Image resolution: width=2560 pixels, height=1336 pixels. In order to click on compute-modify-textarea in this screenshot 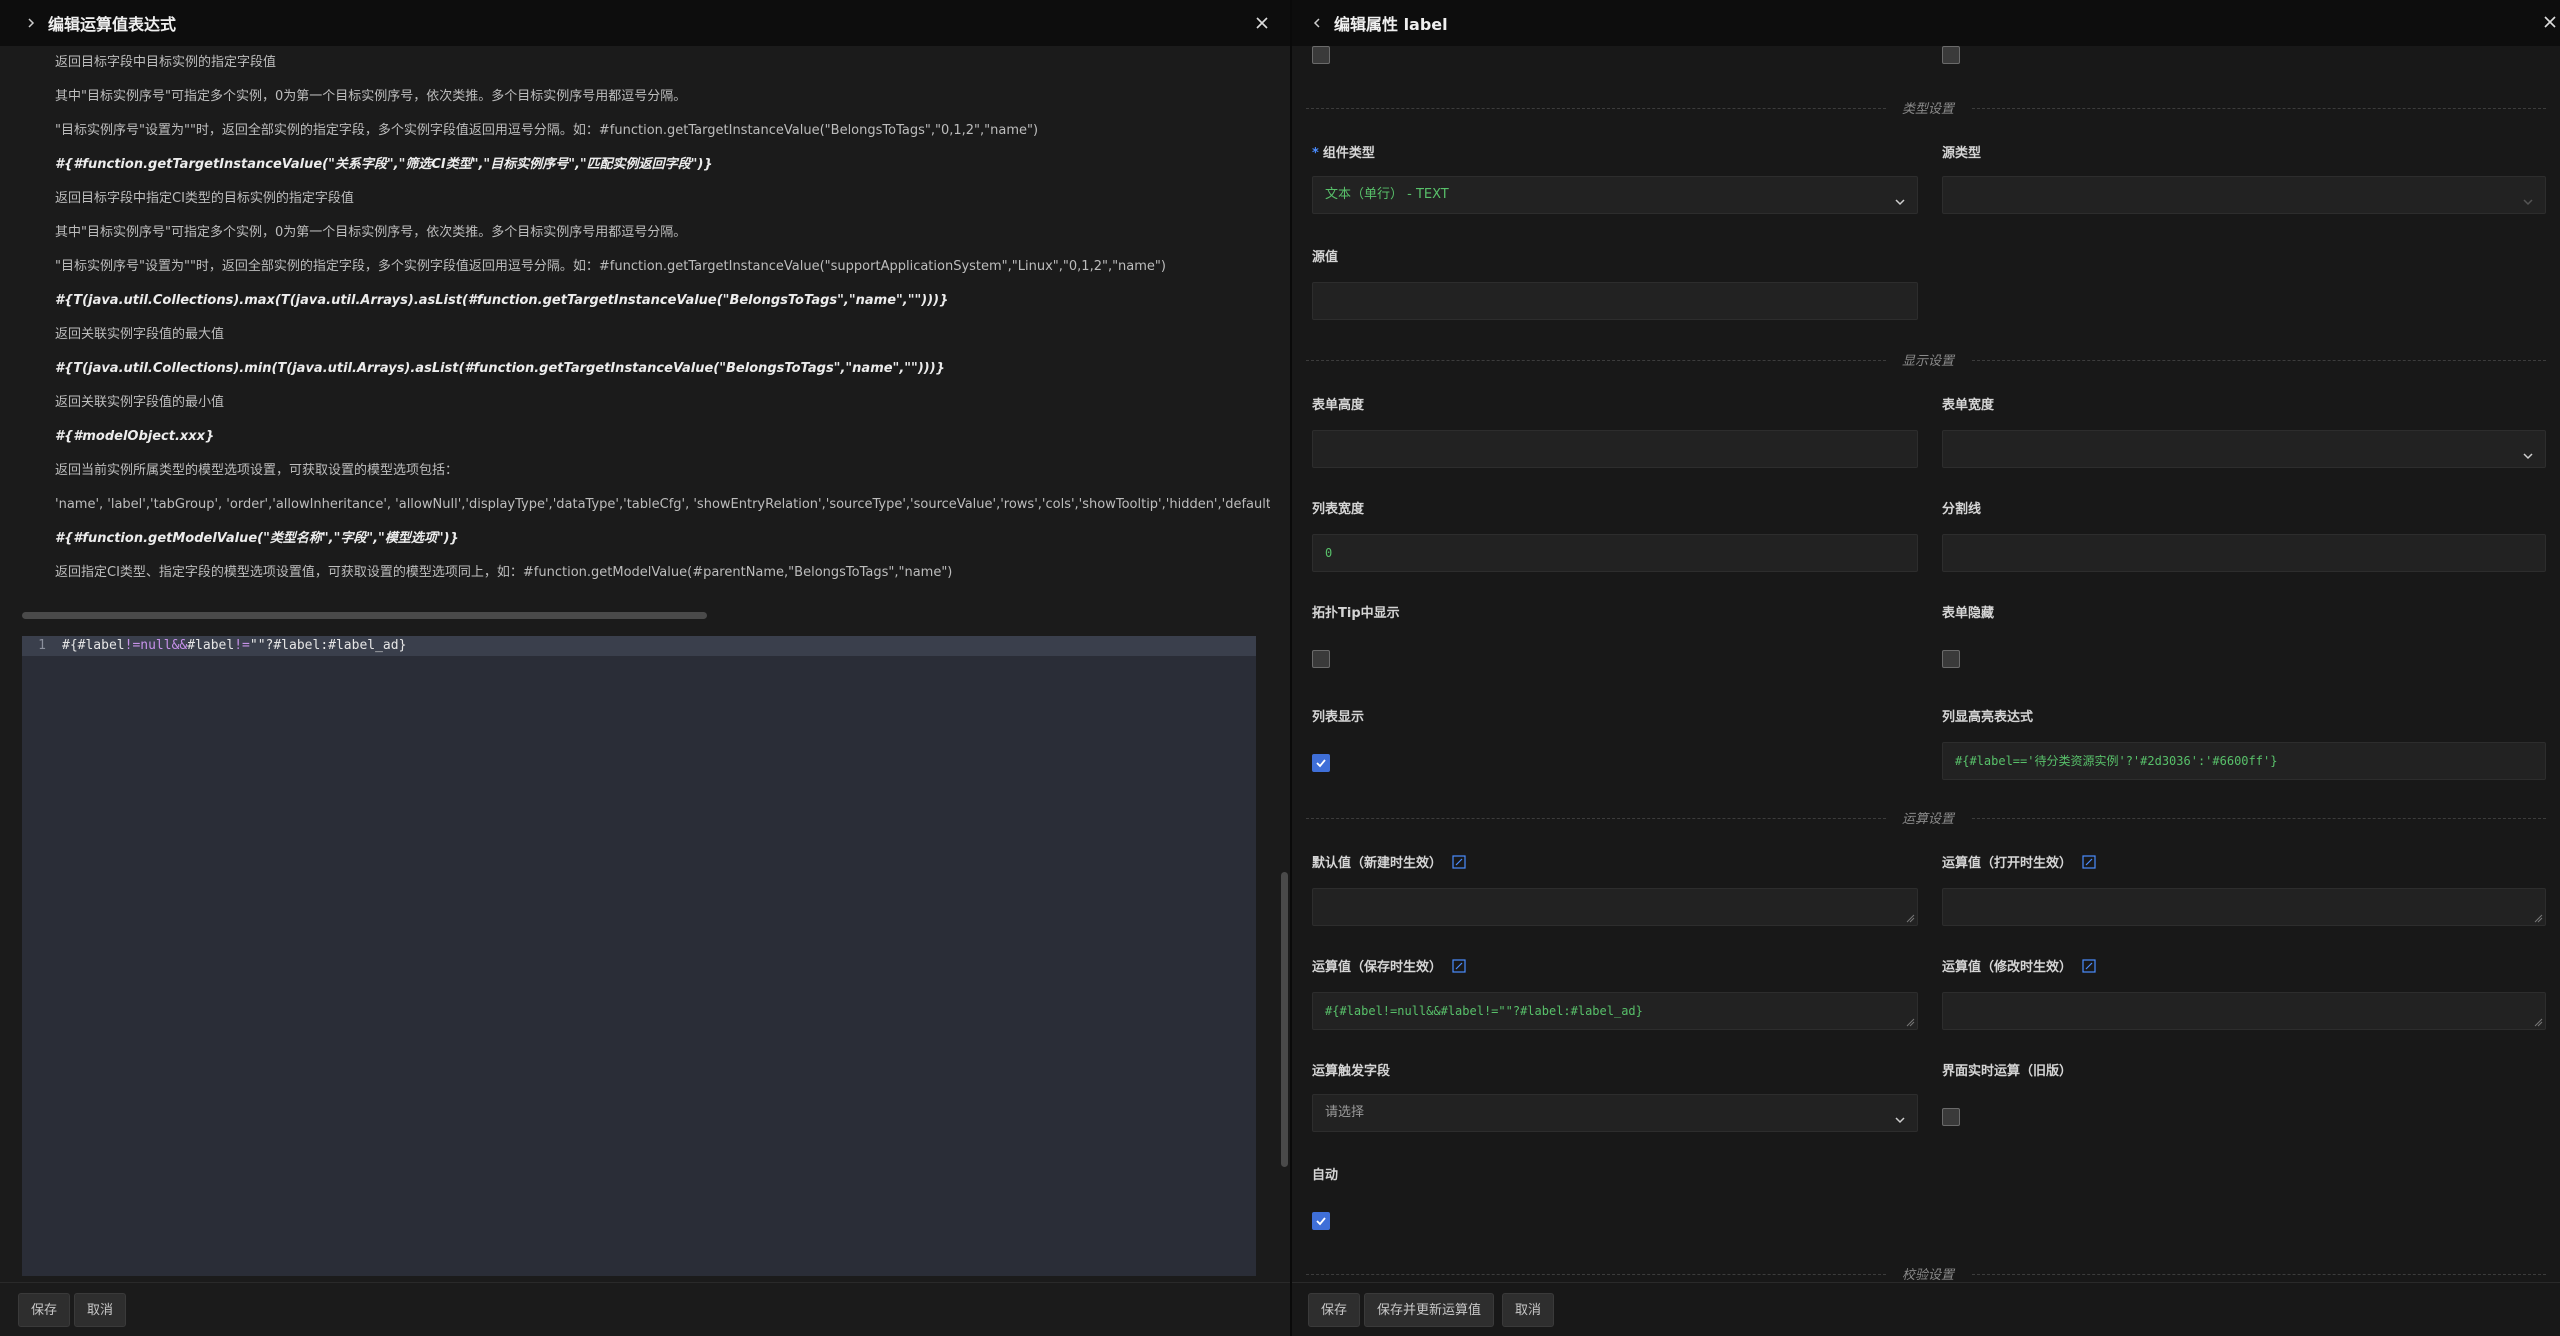, I will do `click(2244, 1011)`.